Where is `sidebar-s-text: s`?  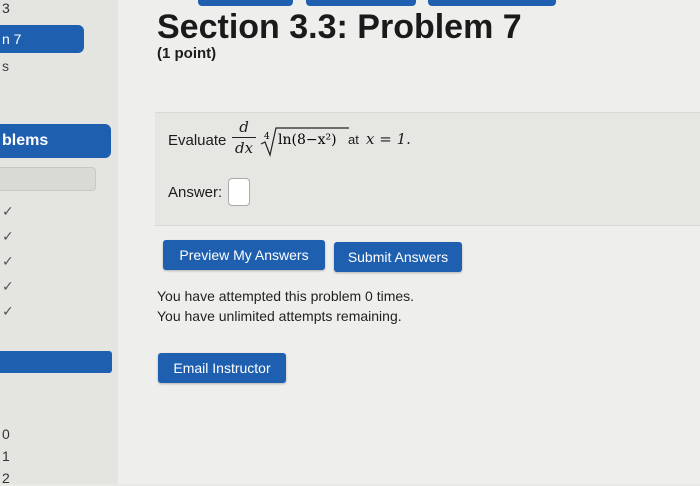
sidebar-s-text: s is located at coordinates (5, 66).